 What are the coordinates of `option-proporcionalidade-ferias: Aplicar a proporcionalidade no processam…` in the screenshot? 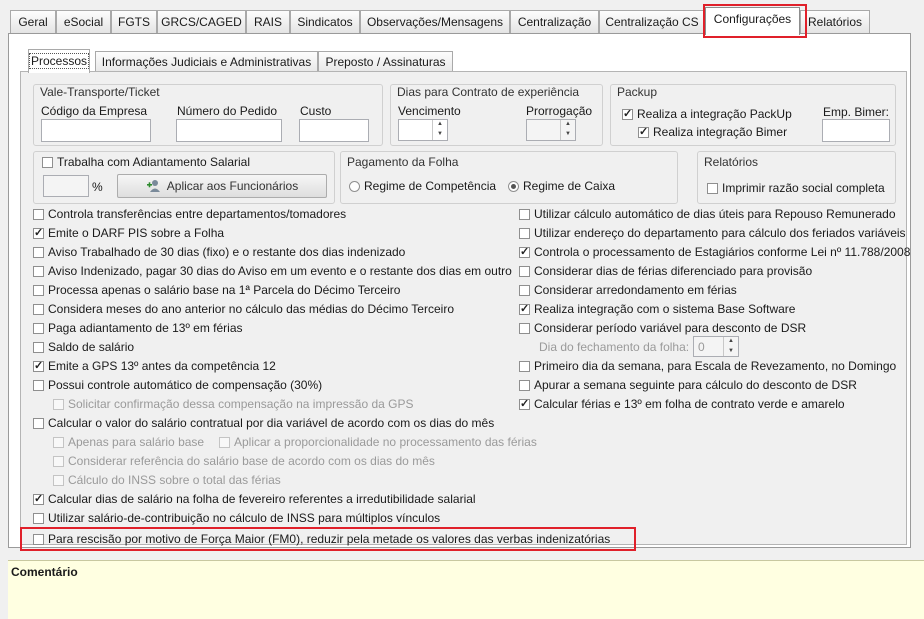 It's located at (378, 442).